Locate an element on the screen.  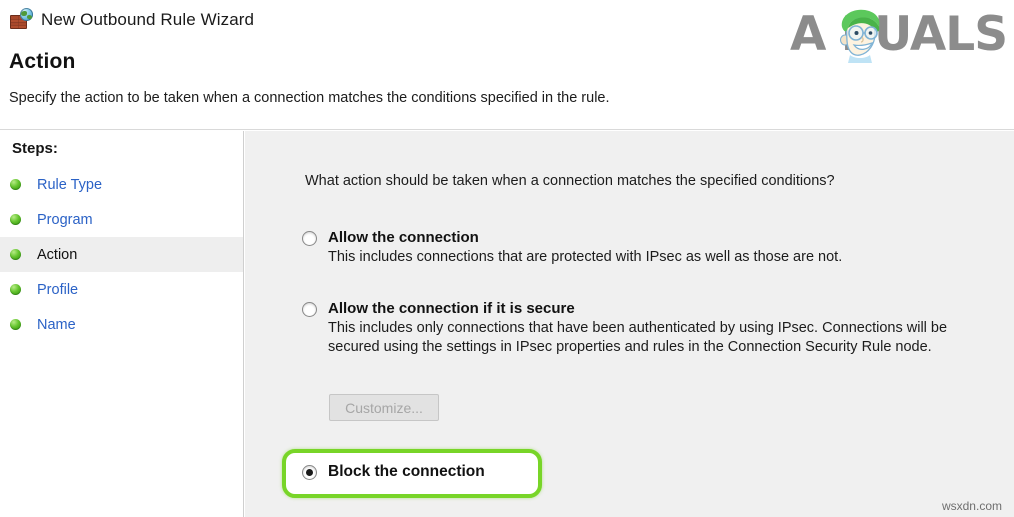
appuals-wordmark: A PUALS is located at coordinates (899, 34).